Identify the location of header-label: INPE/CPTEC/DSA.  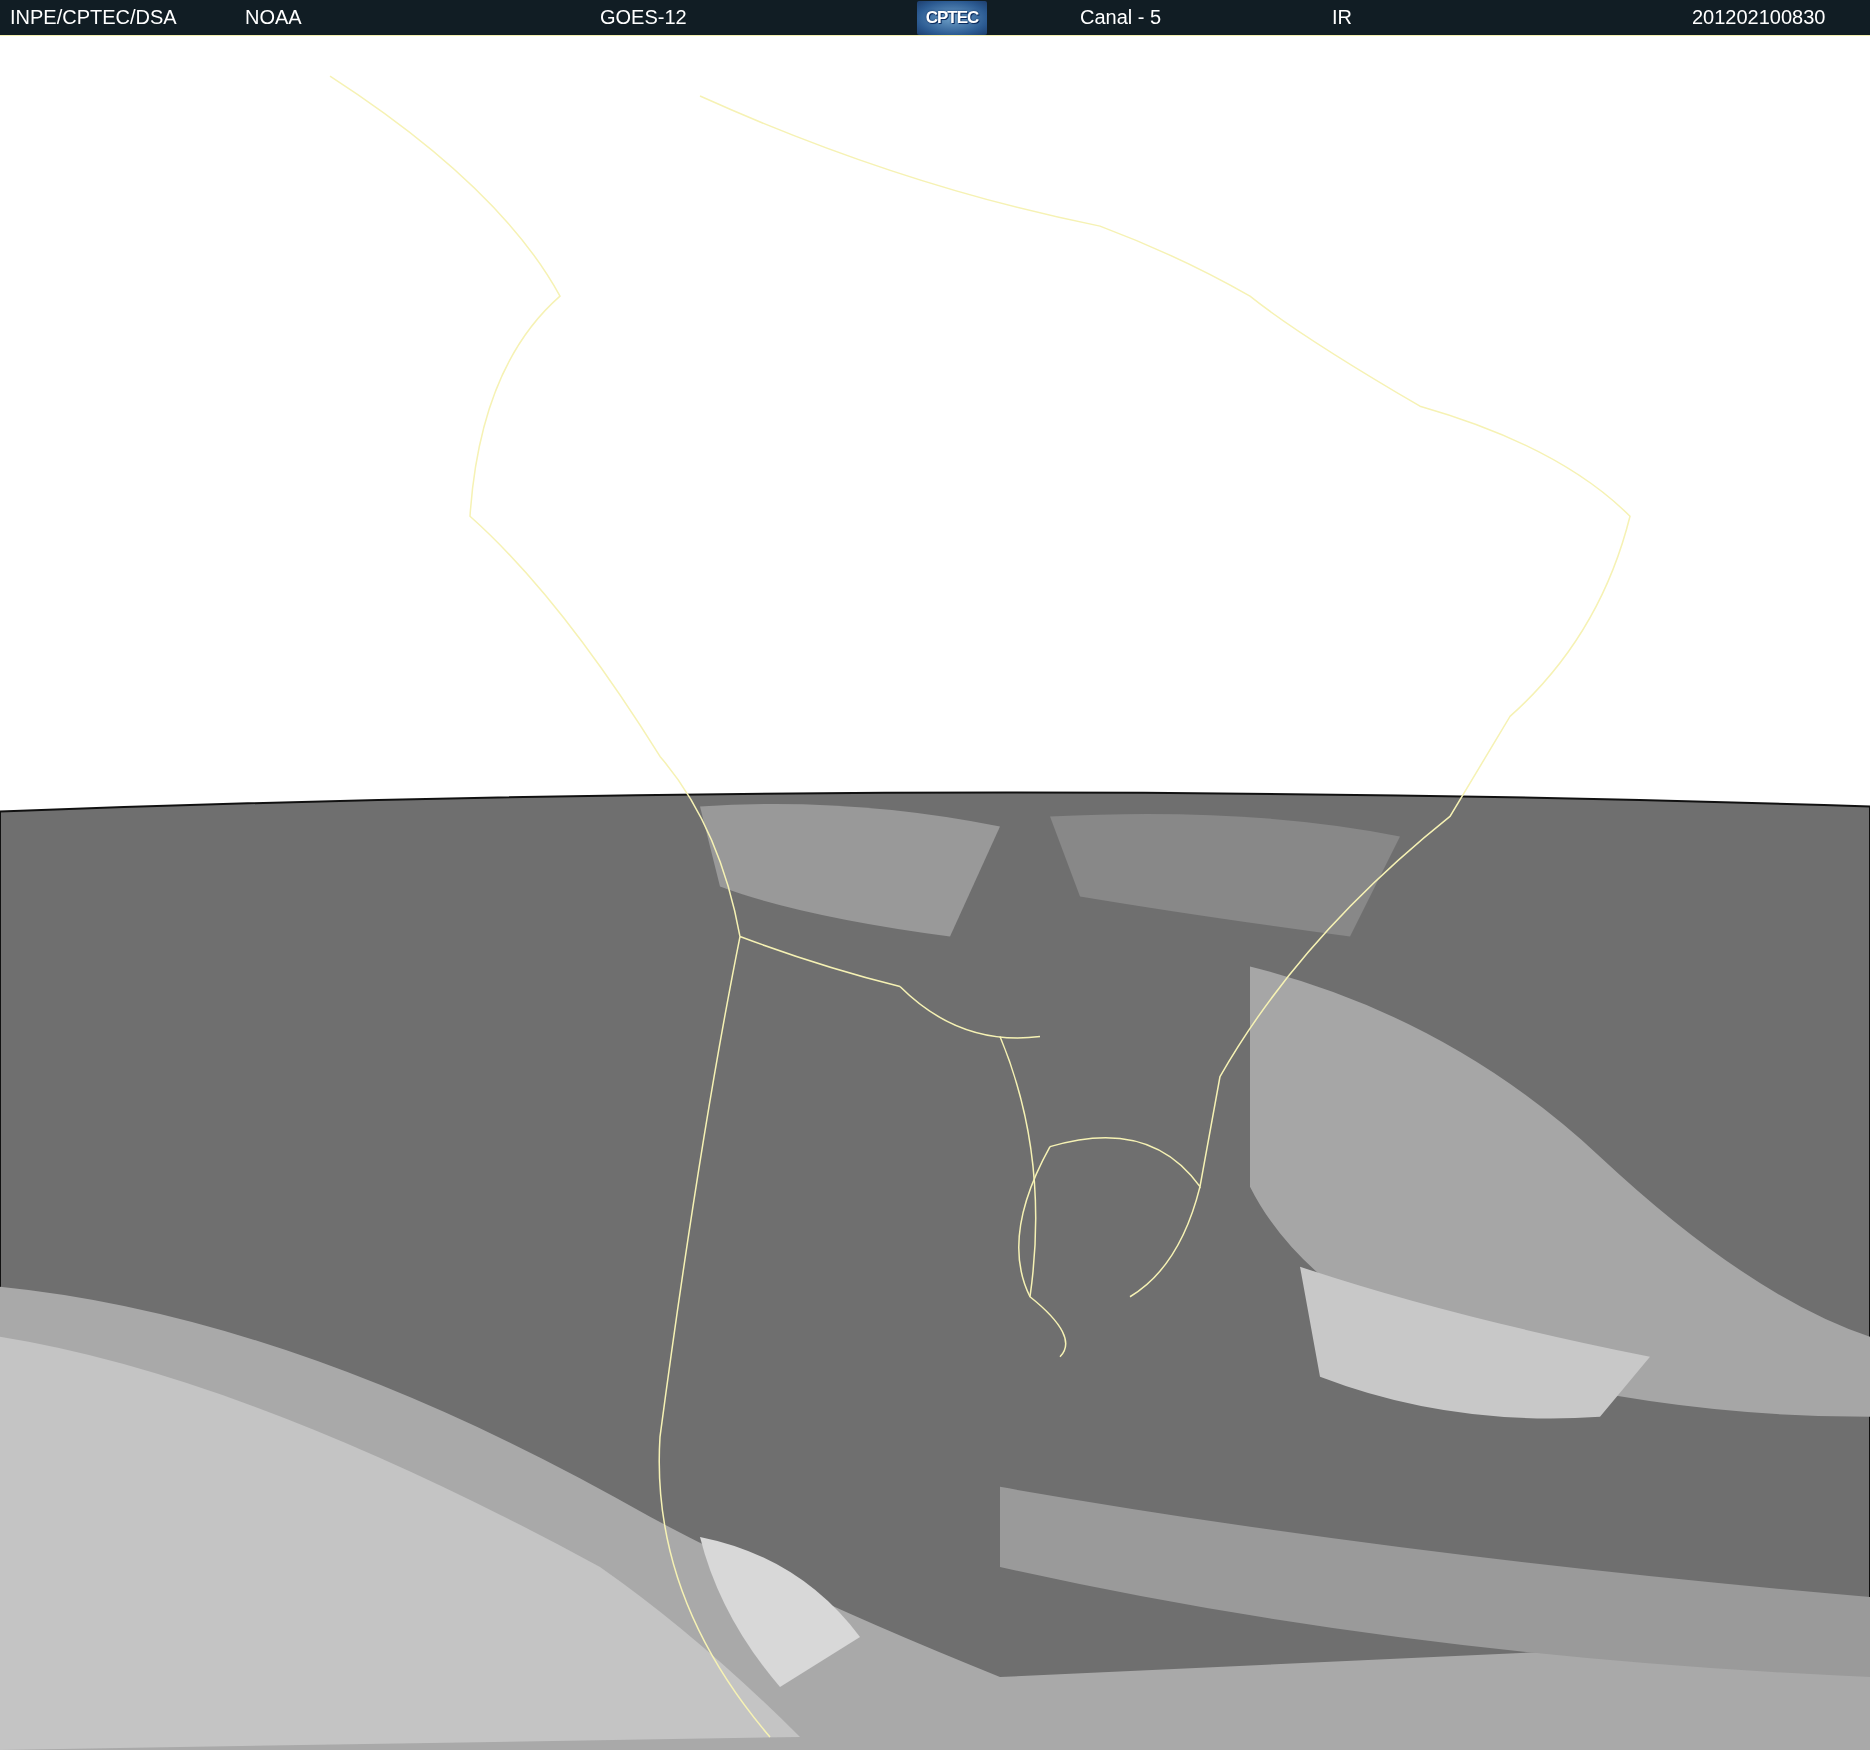
(94, 17).